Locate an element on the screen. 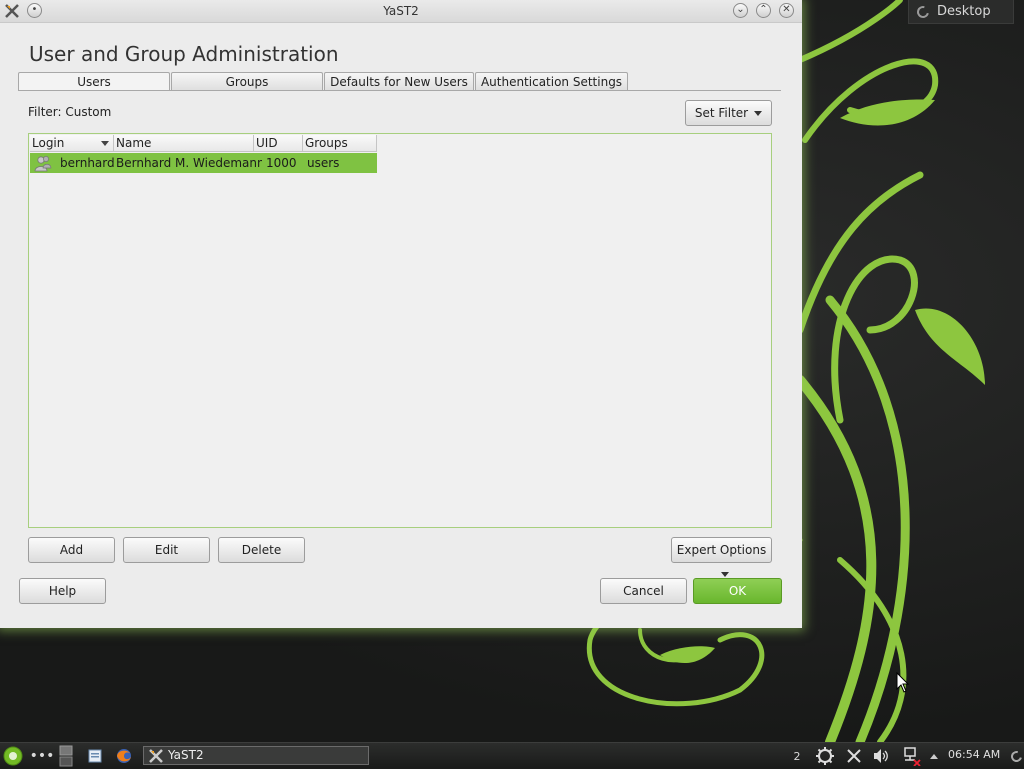  desktop-widget-label: Desktop is located at coordinates (964, 11).